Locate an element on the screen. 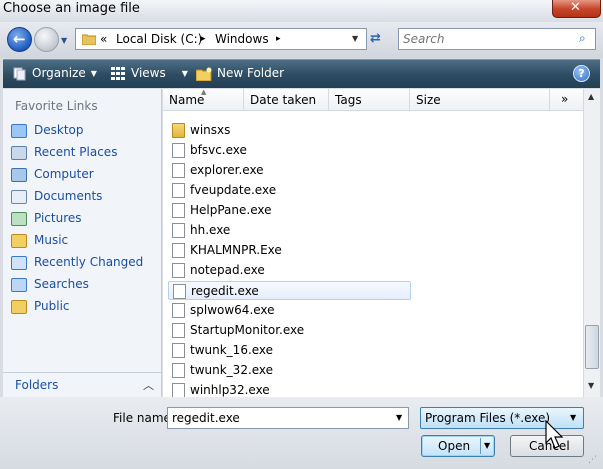  views-button: Views ▼ is located at coordinates (149, 73).